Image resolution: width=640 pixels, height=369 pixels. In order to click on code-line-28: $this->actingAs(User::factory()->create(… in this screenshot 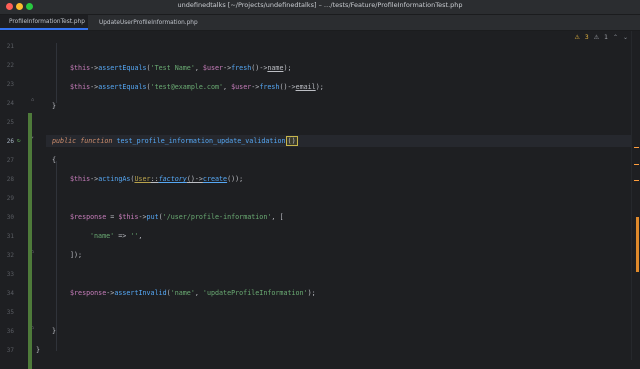, I will do `click(156, 179)`.